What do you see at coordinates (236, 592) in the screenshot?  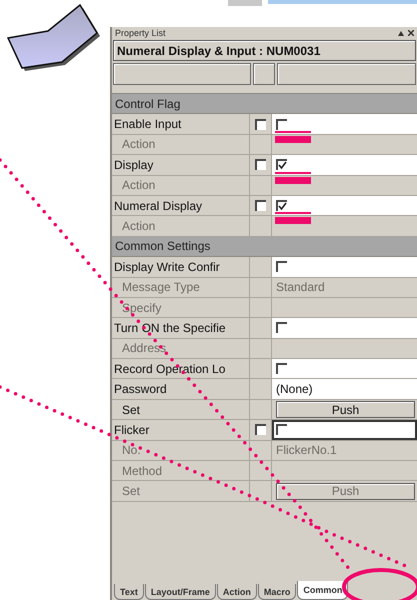 I see `tab: Action` at bounding box center [236, 592].